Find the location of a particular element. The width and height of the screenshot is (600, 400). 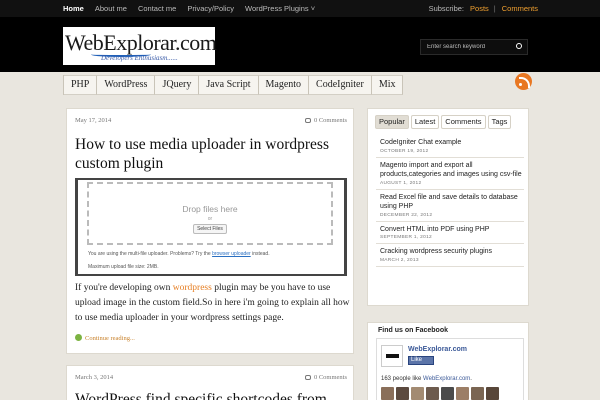

top-nav-privacy: Privacy/Policy is located at coordinates (210, 8).